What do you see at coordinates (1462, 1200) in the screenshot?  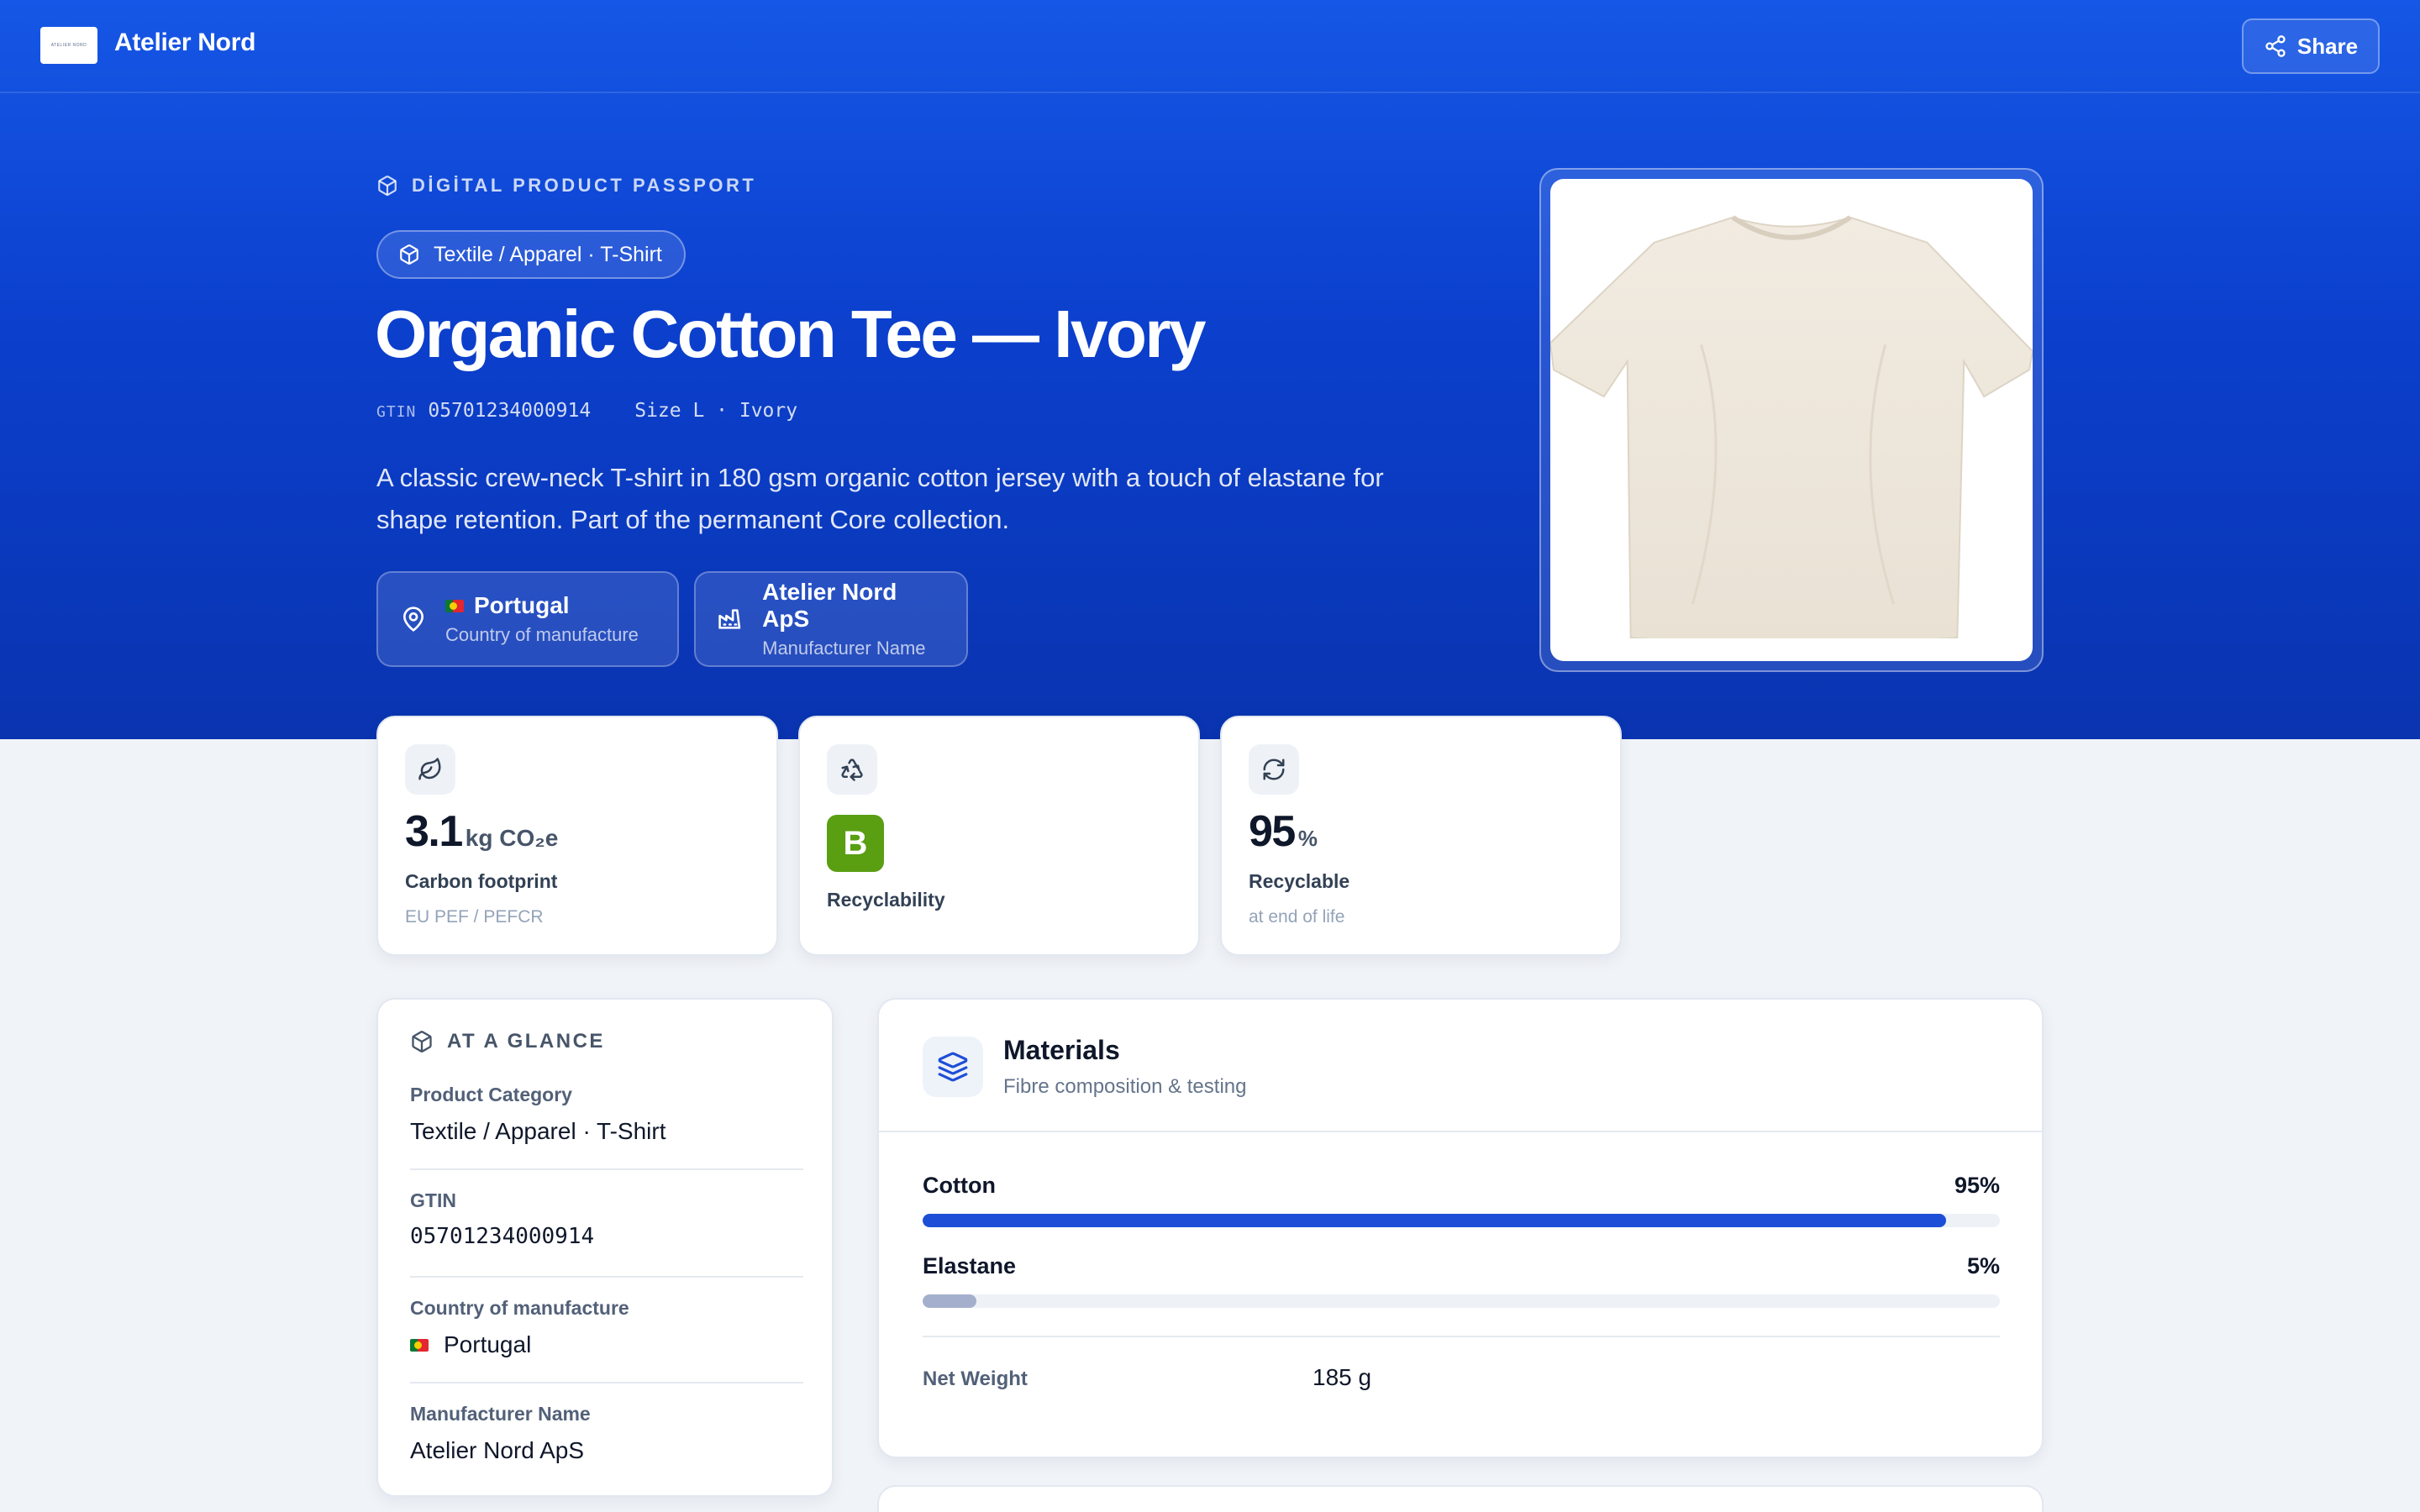 I see `fibre-row-cotton: Cotton 95%` at bounding box center [1462, 1200].